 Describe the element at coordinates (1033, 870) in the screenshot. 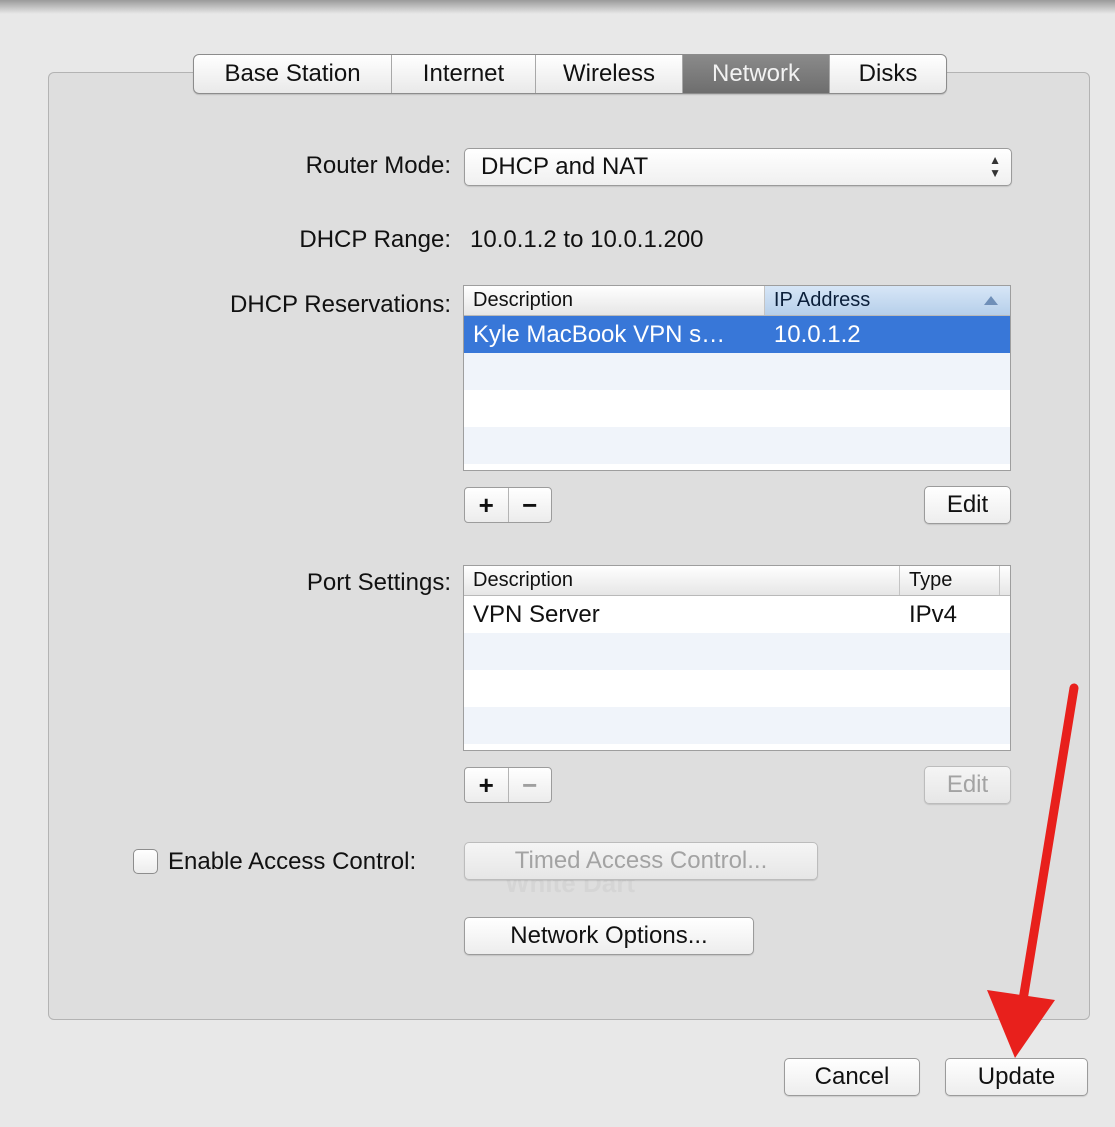

I see `annotation-arrow-icon` at that location.